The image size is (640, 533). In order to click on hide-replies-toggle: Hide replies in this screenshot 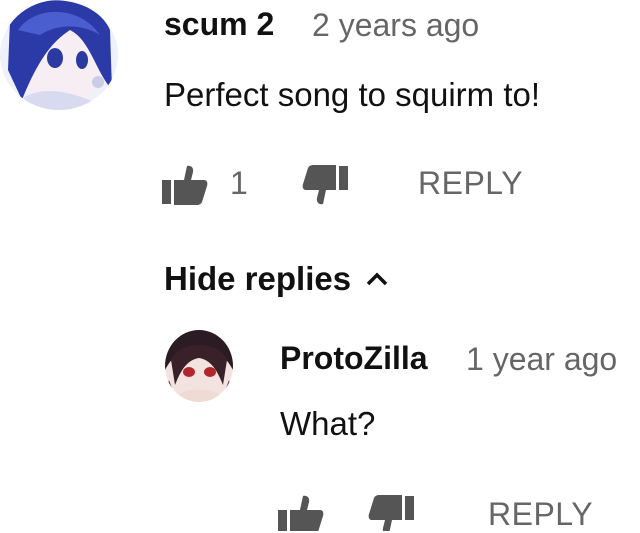, I will do `click(276, 279)`.